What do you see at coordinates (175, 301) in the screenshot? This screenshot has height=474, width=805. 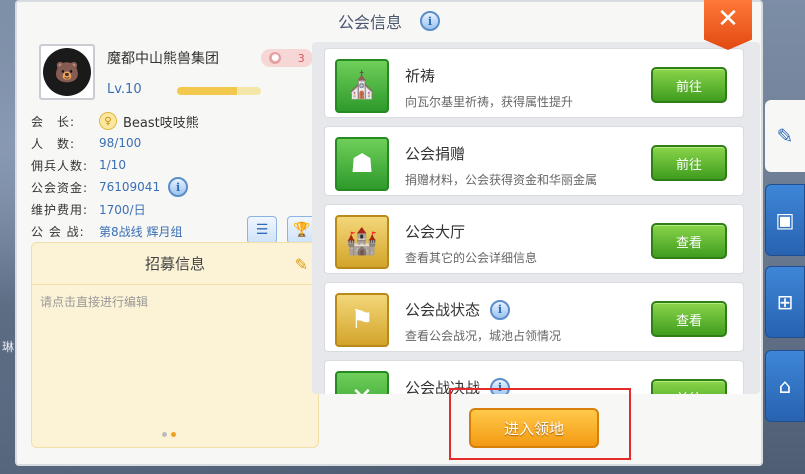 I see `recruit-placeholder: 请点击直接进行编辑` at bounding box center [175, 301].